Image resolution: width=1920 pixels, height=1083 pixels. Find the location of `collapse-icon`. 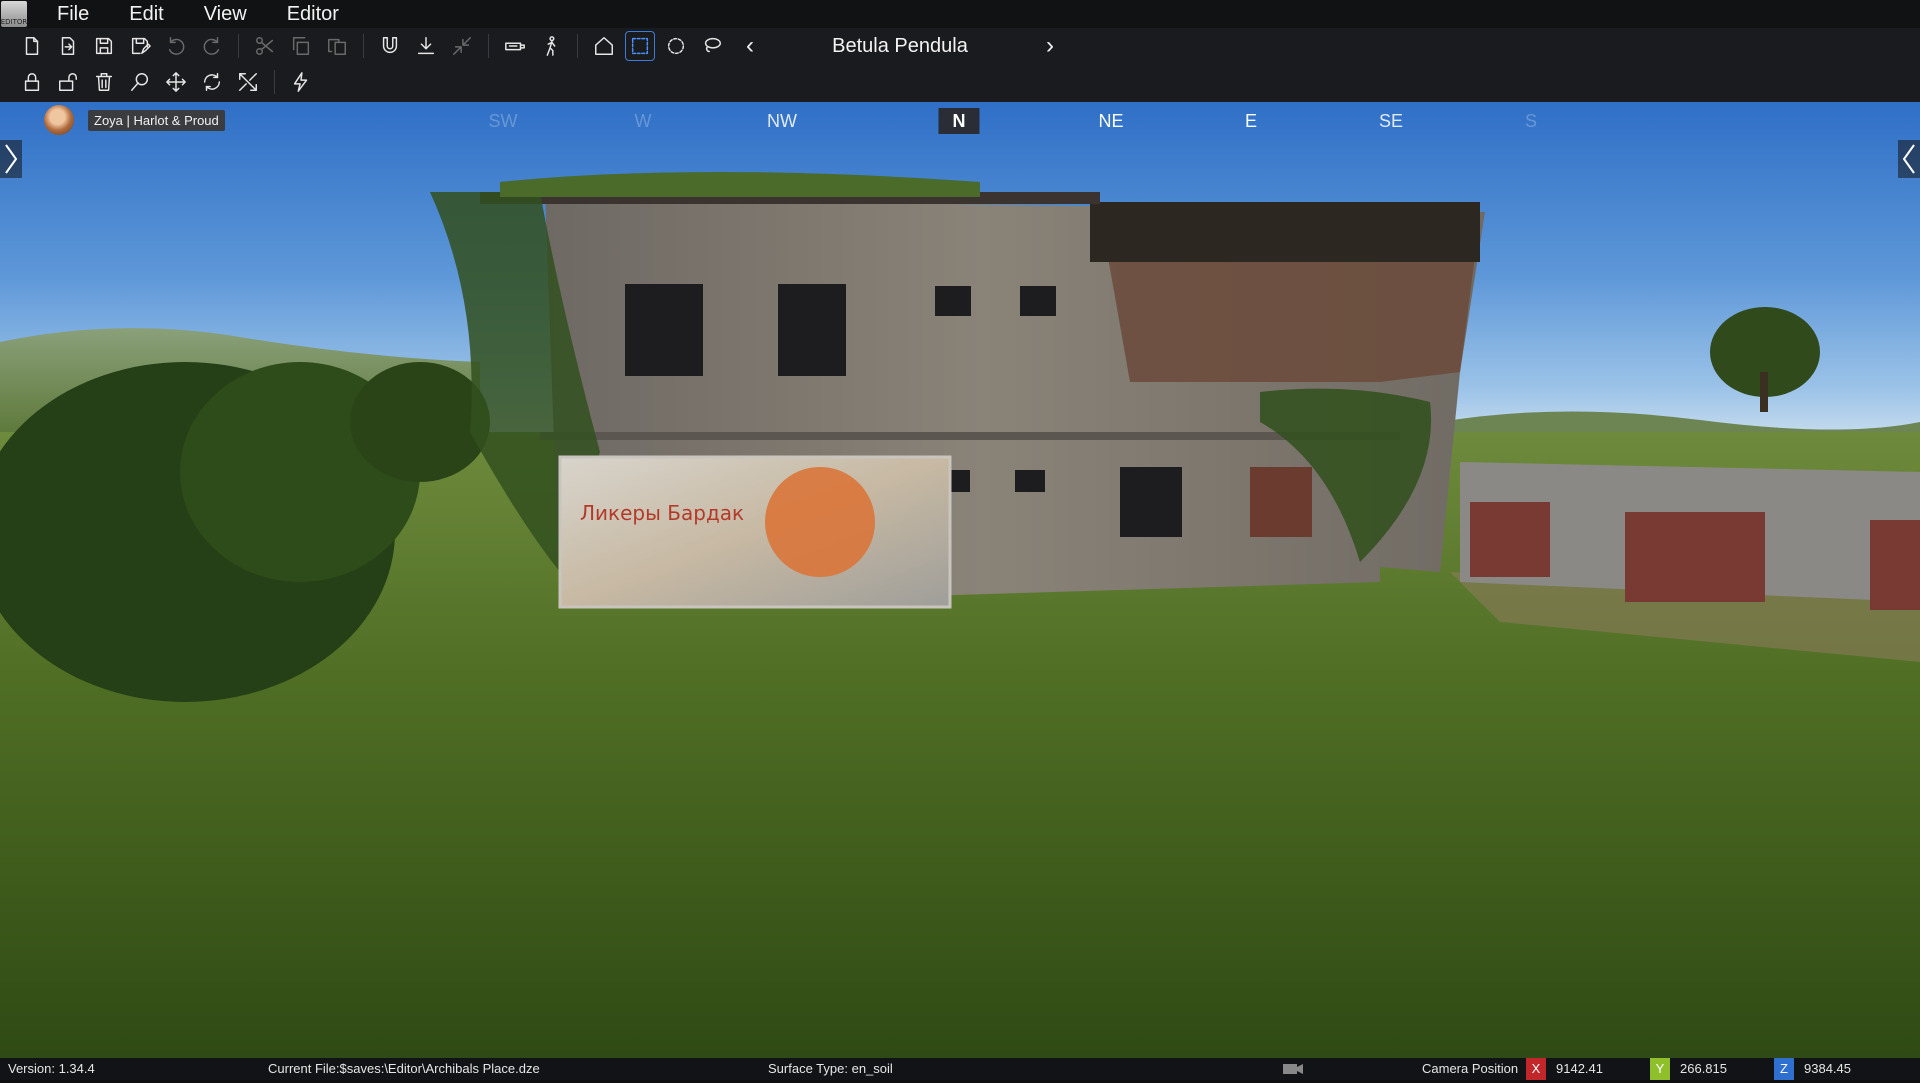

collapse-icon is located at coordinates (462, 46).